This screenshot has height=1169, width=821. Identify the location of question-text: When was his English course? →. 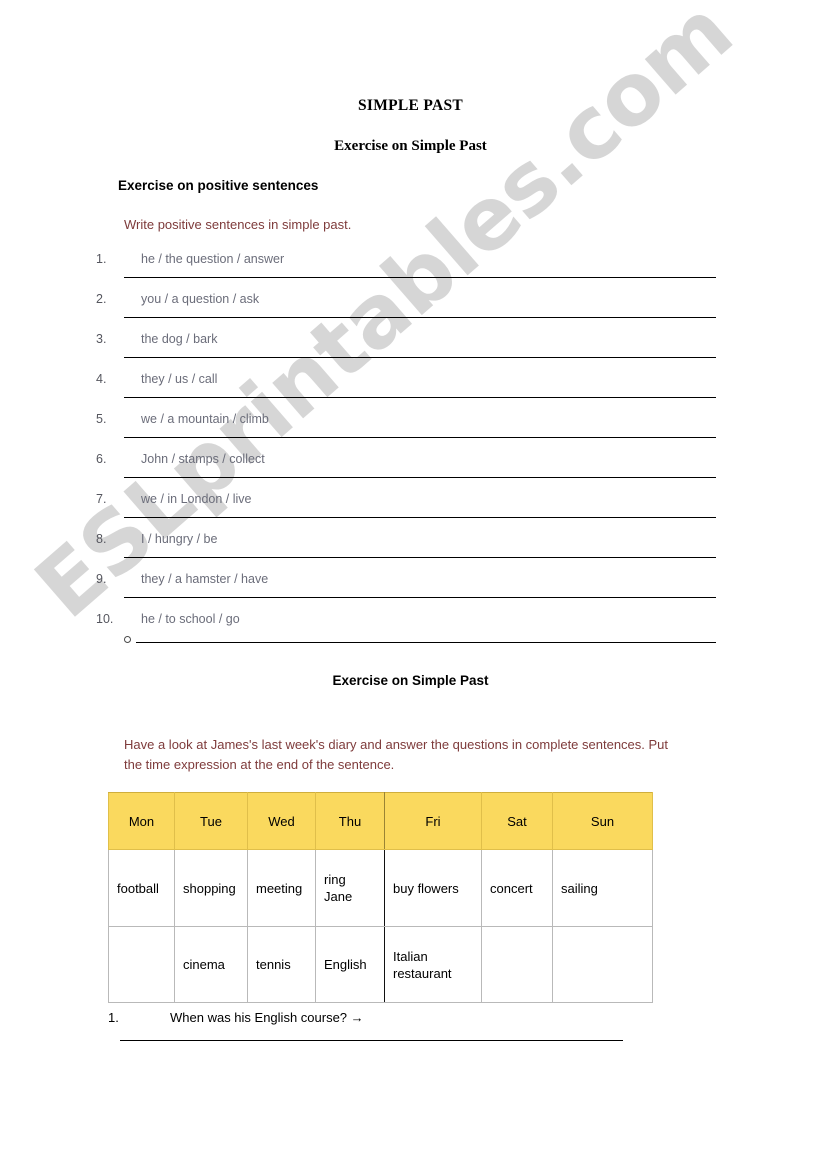
(267, 1017).